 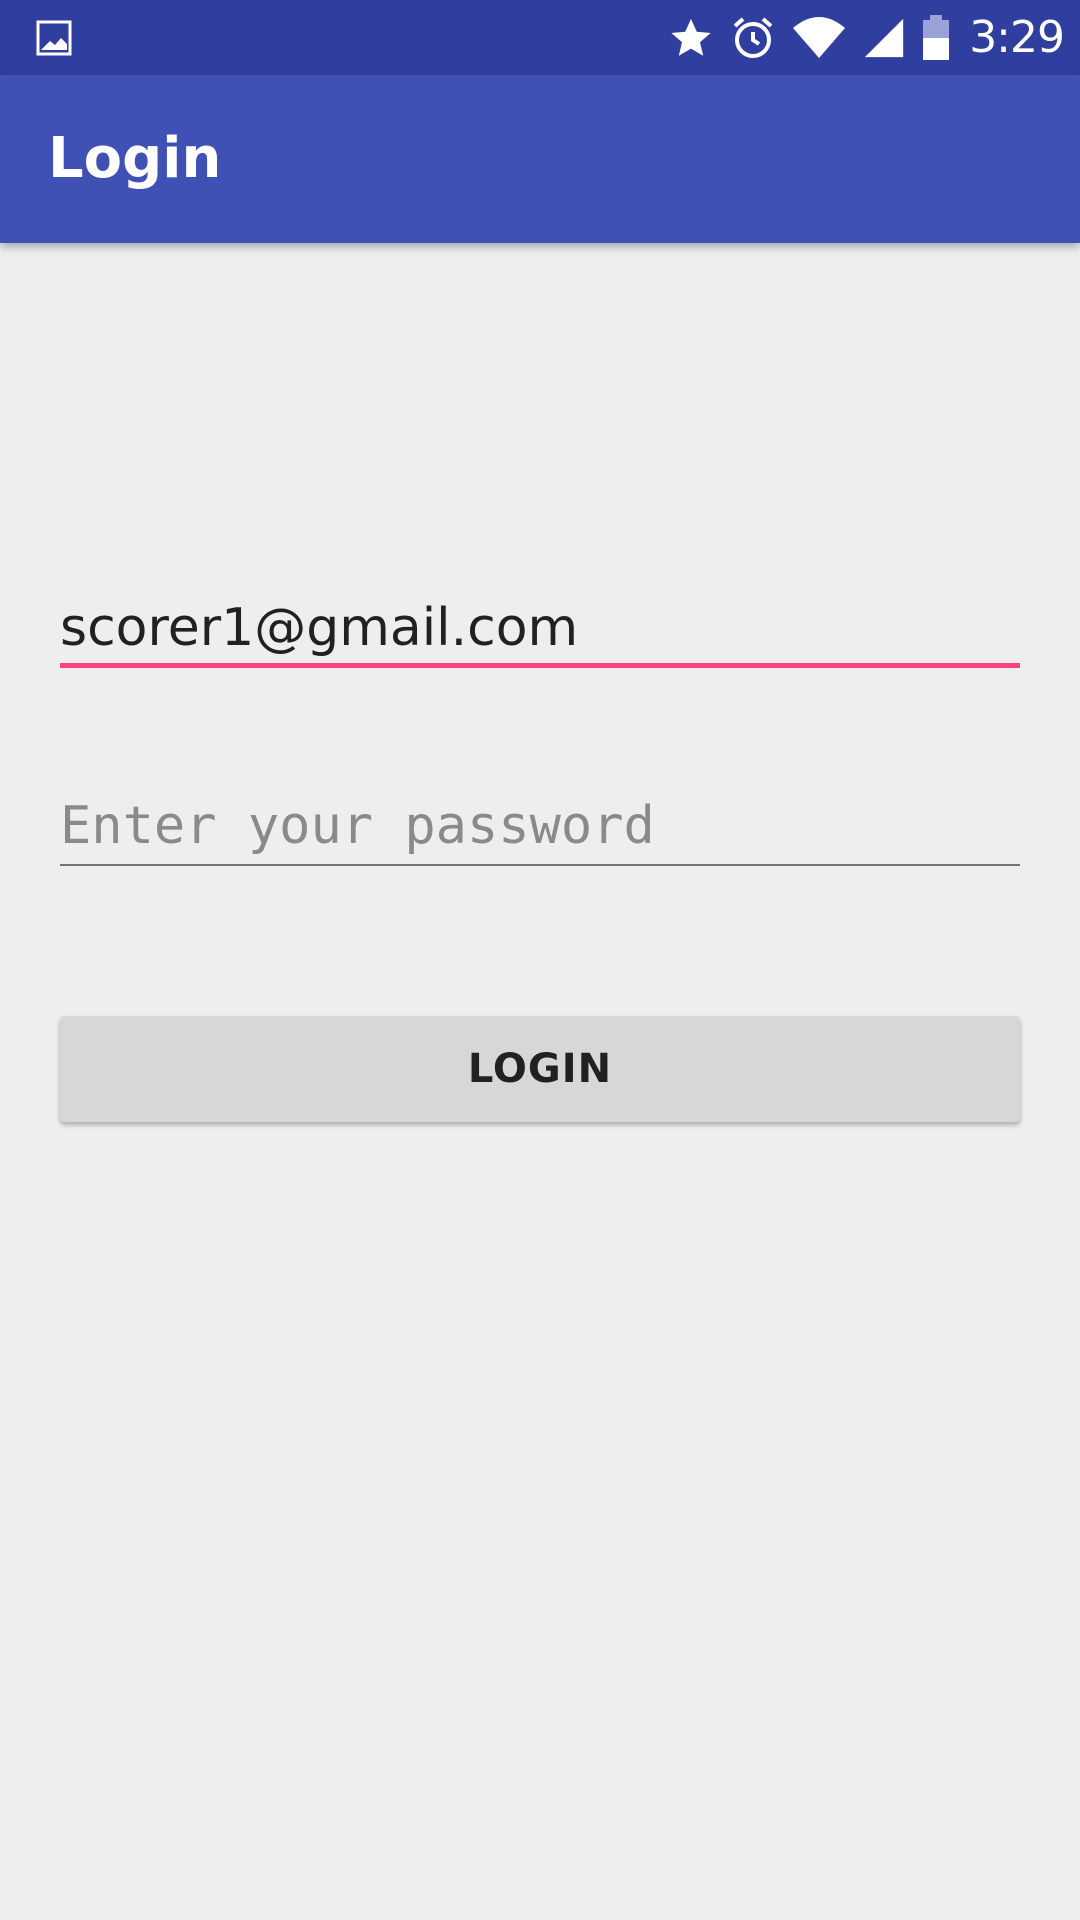 I want to click on page-title: Login, so click(x=135, y=158).